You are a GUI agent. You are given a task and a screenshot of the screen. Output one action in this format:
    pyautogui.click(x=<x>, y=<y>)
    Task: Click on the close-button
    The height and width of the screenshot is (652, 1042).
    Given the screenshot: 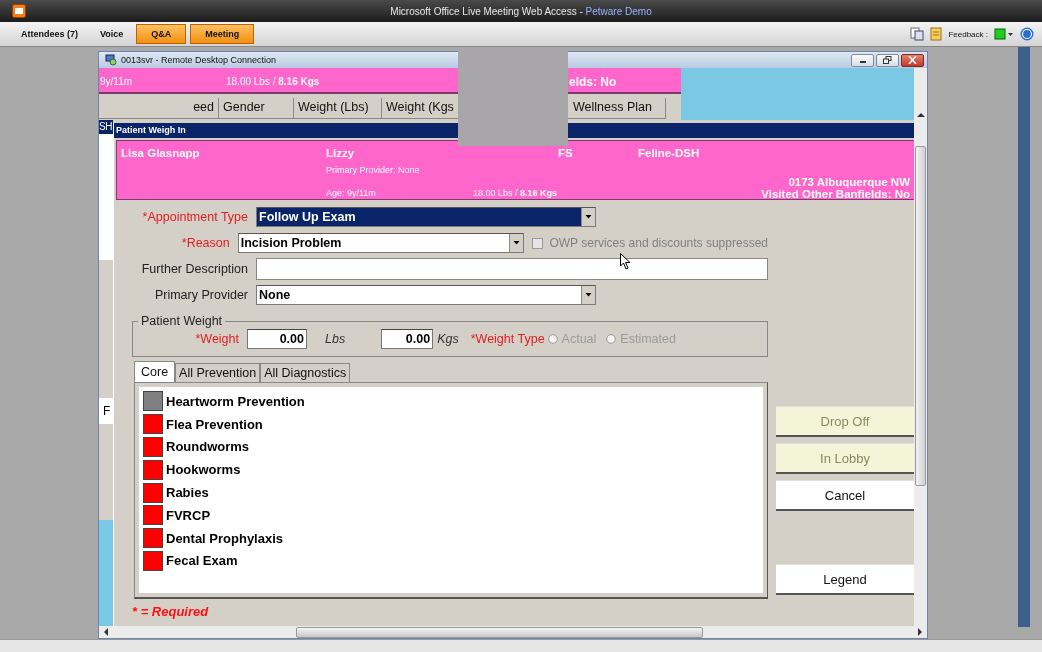 What is the action you would take?
    pyautogui.click(x=912, y=60)
    